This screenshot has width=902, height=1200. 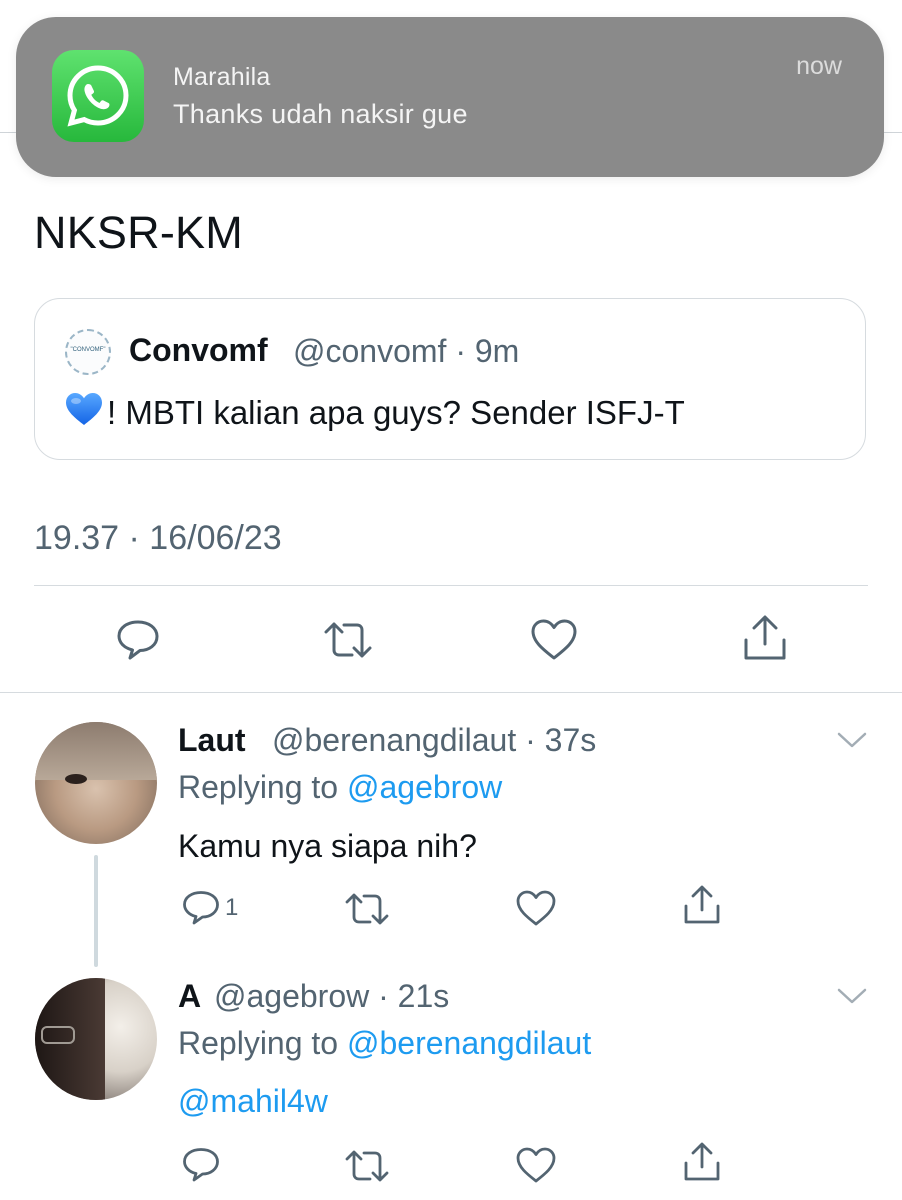 What do you see at coordinates (424, 787) in the screenshot?
I see `replying-to-link: @agebrow` at bounding box center [424, 787].